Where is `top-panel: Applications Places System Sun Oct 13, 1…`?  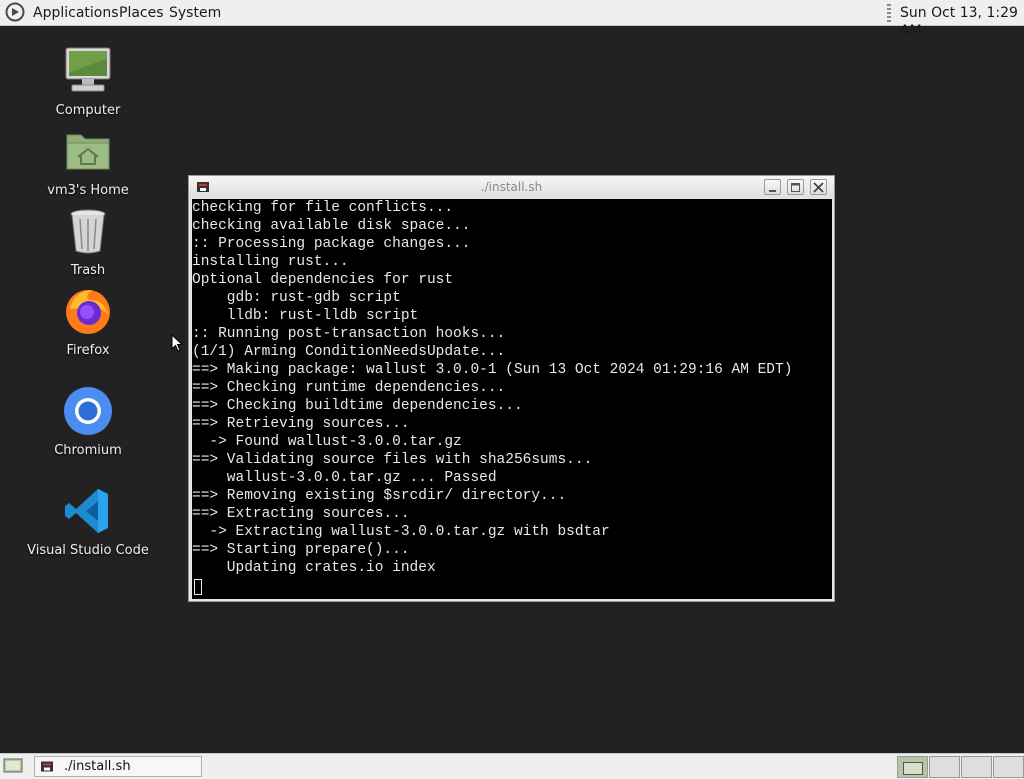 top-panel: Applications Places System Sun Oct 13, 1… is located at coordinates (512, 19).